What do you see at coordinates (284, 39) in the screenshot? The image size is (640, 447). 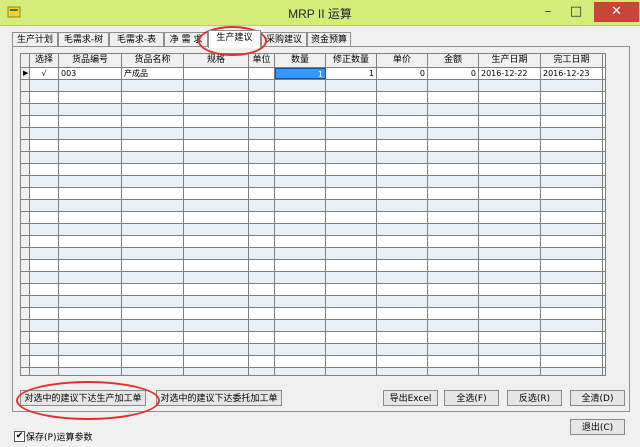 I see `tab-purchase-suggestion: 采购建议` at bounding box center [284, 39].